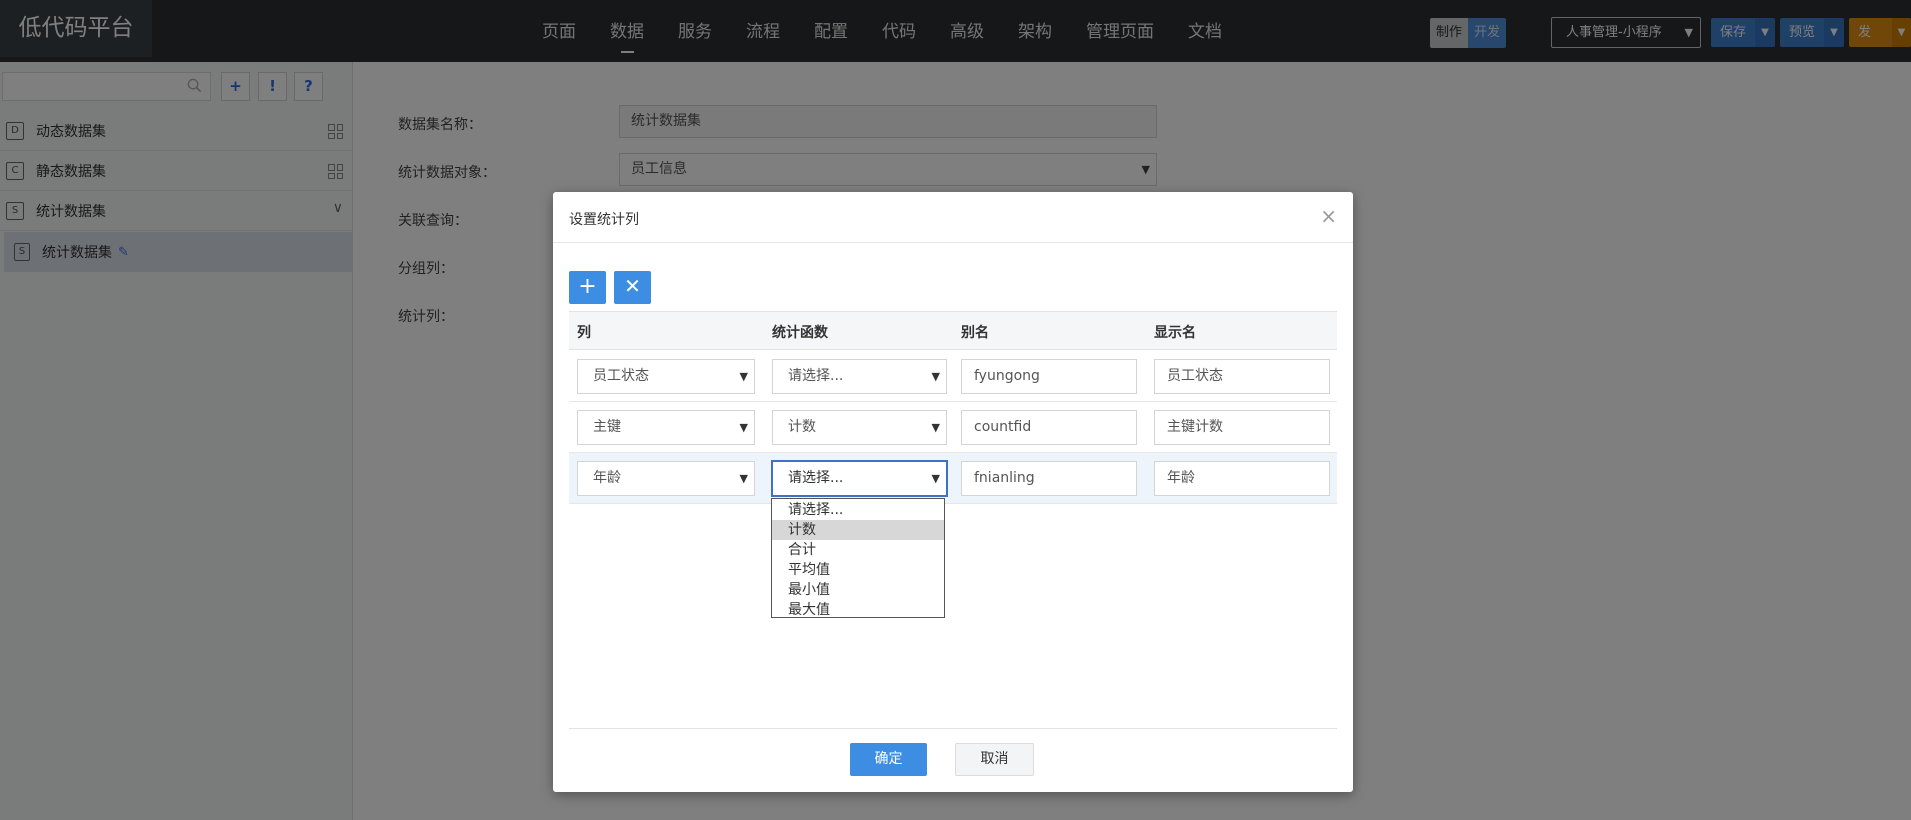  Describe the element at coordinates (858, 610) in the screenshot. I see `dropdown-option: 最大值` at that location.